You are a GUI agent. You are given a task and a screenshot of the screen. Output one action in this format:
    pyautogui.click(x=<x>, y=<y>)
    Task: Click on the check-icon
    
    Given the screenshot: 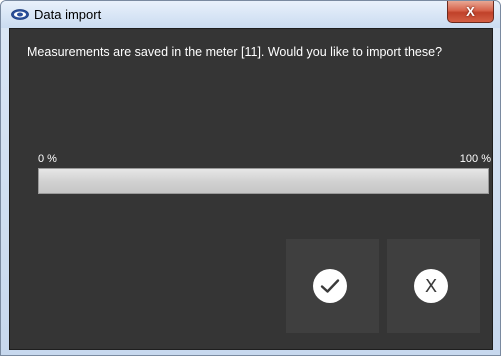 What is the action you would take?
    pyautogui.click(x=330, y=286)
    